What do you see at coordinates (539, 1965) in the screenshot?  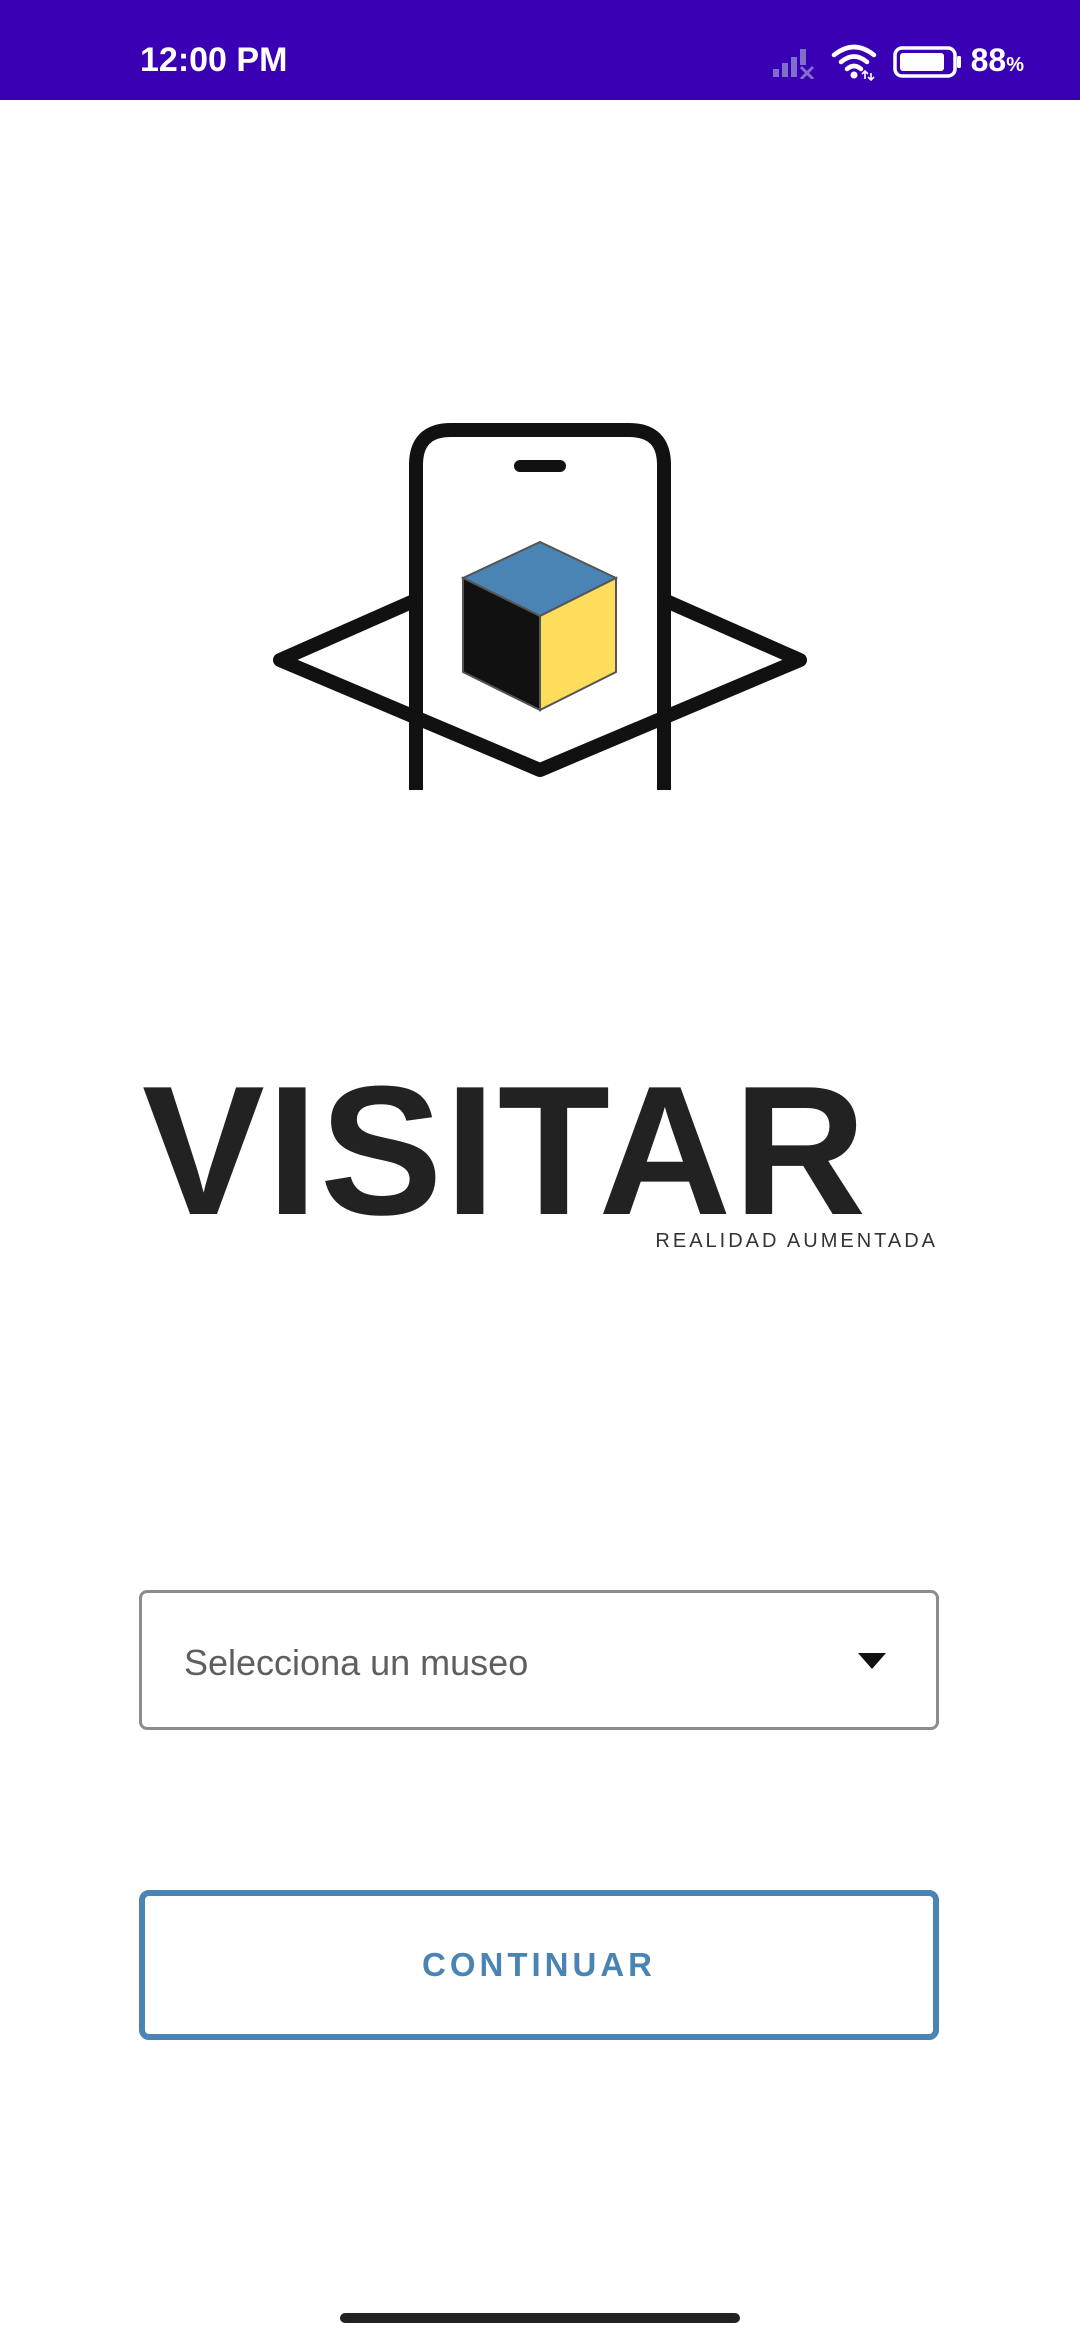 I see `continue-button: CONTINUAR` at bounding box center [539, 1965].